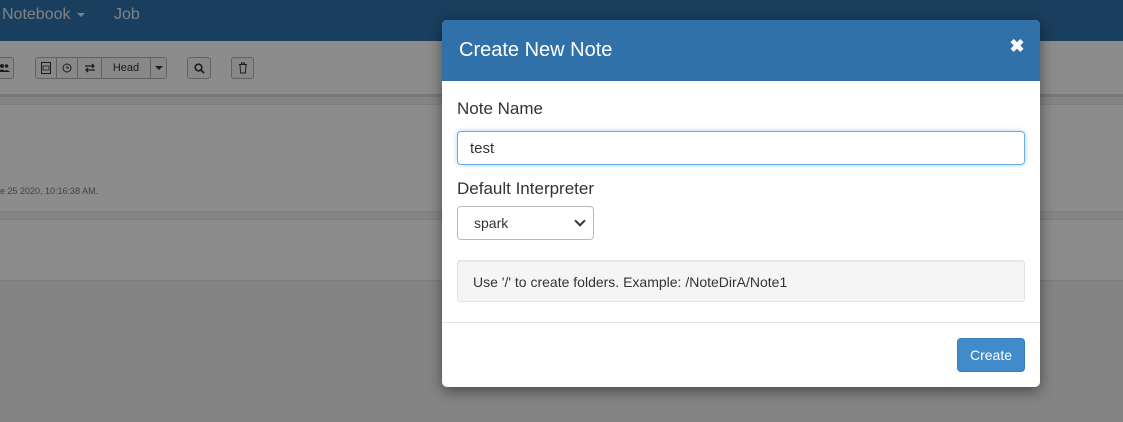  Describe the element at coordinates (580, 221) in the screenshot. I see `chevron-down-icon` at that location.